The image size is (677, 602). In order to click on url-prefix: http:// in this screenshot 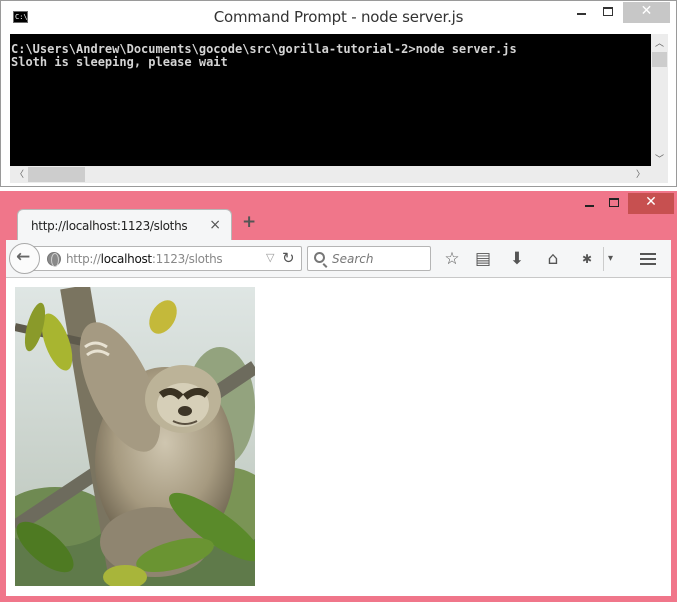, I will do `click(83, 259)`.